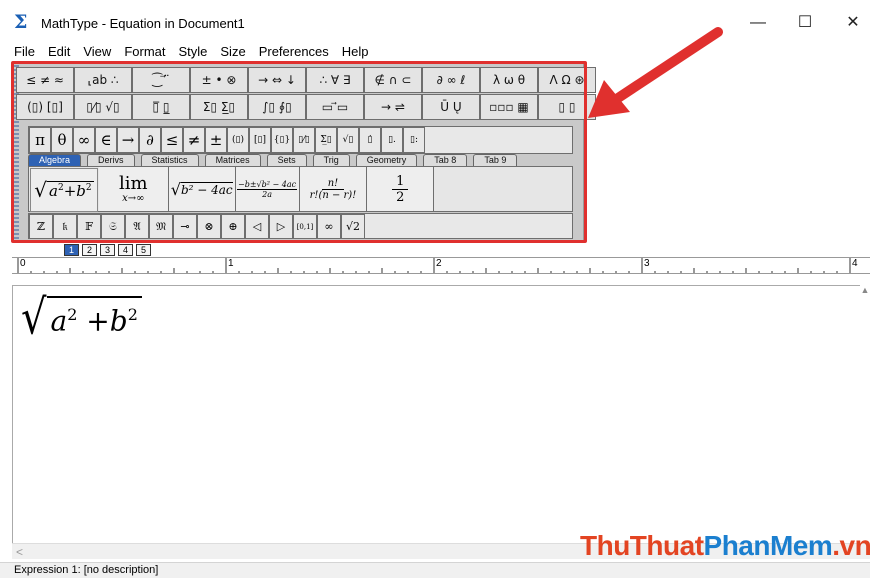 The image size is (870, 578). I want to click on scripts-palette-button: ▯̅ ▯̲, so click(161, 107).